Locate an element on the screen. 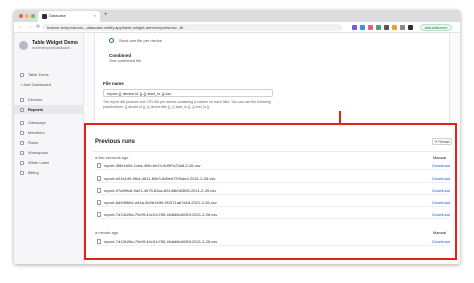 The image size is (474, 283). sidebar-item-label: Devices is located at coordinates (35, 99).